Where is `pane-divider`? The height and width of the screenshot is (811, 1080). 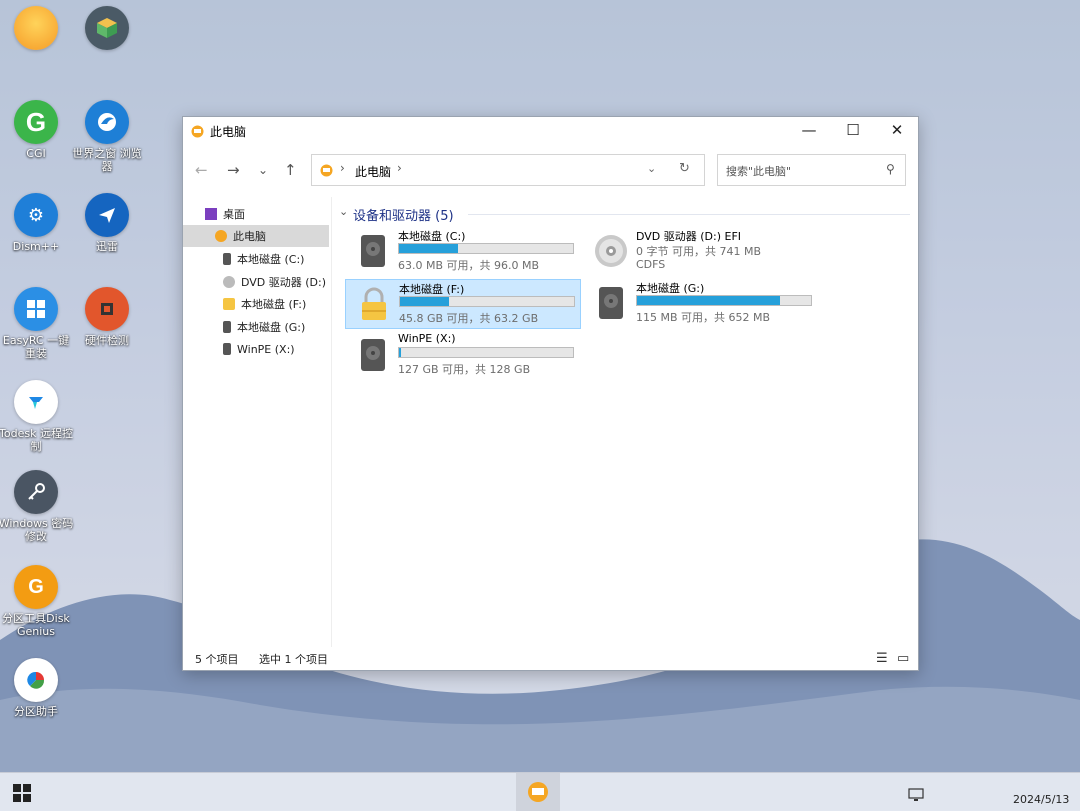
pane-divider is located at coordinates (331, 422).